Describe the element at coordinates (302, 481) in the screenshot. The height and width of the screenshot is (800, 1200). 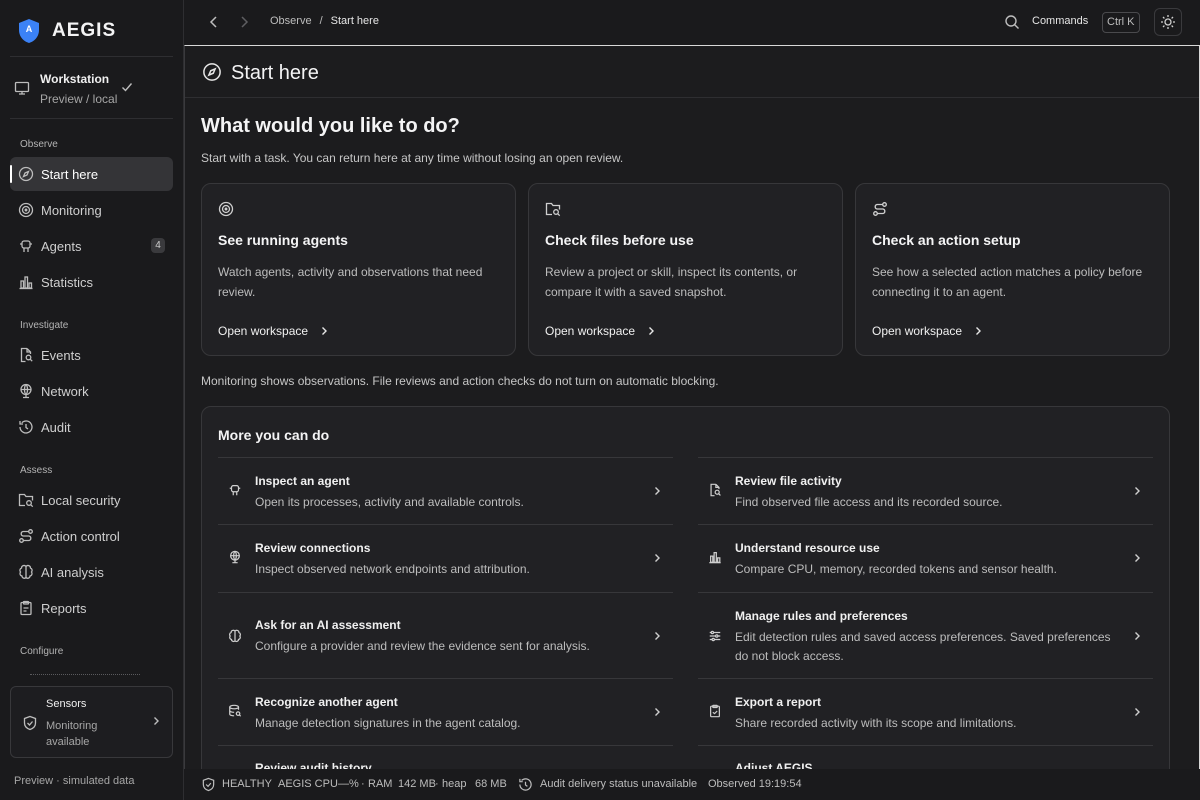
I see `item-title: Inspect an agent` at that location.